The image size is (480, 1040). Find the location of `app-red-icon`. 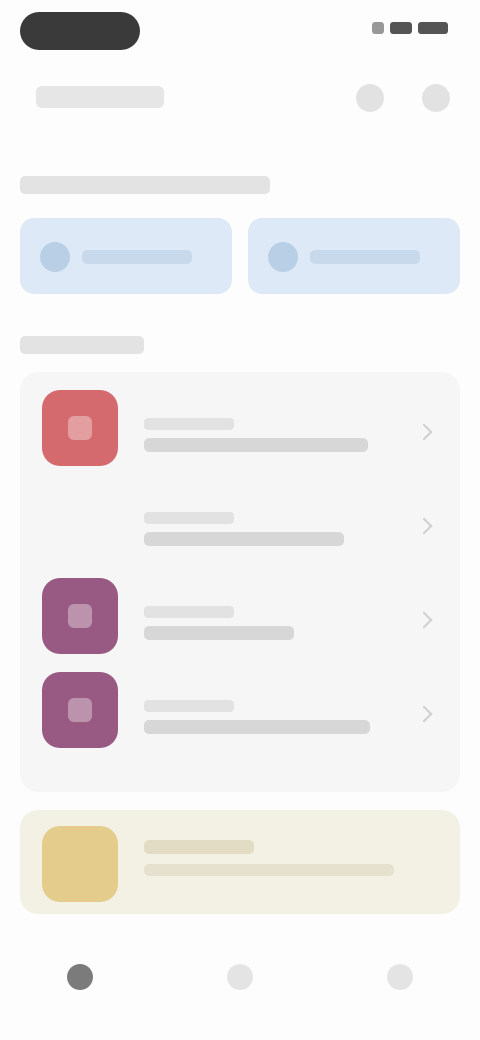

app-red-icon is located at coordinates (80, 428).